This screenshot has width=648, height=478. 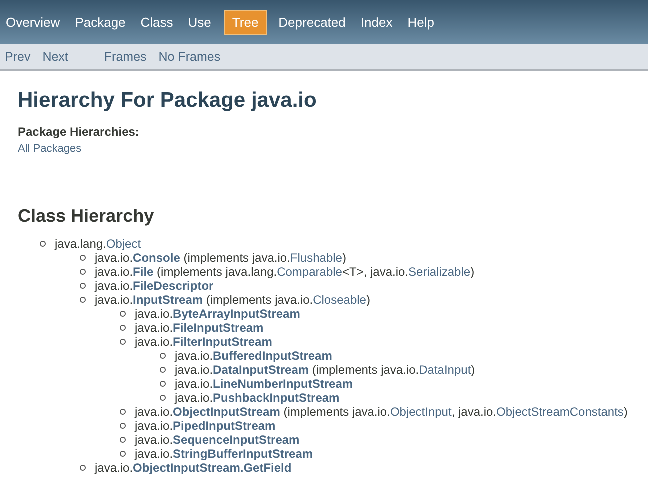 I want to click on nav-tab: Overview, so click(x=36, y=22).